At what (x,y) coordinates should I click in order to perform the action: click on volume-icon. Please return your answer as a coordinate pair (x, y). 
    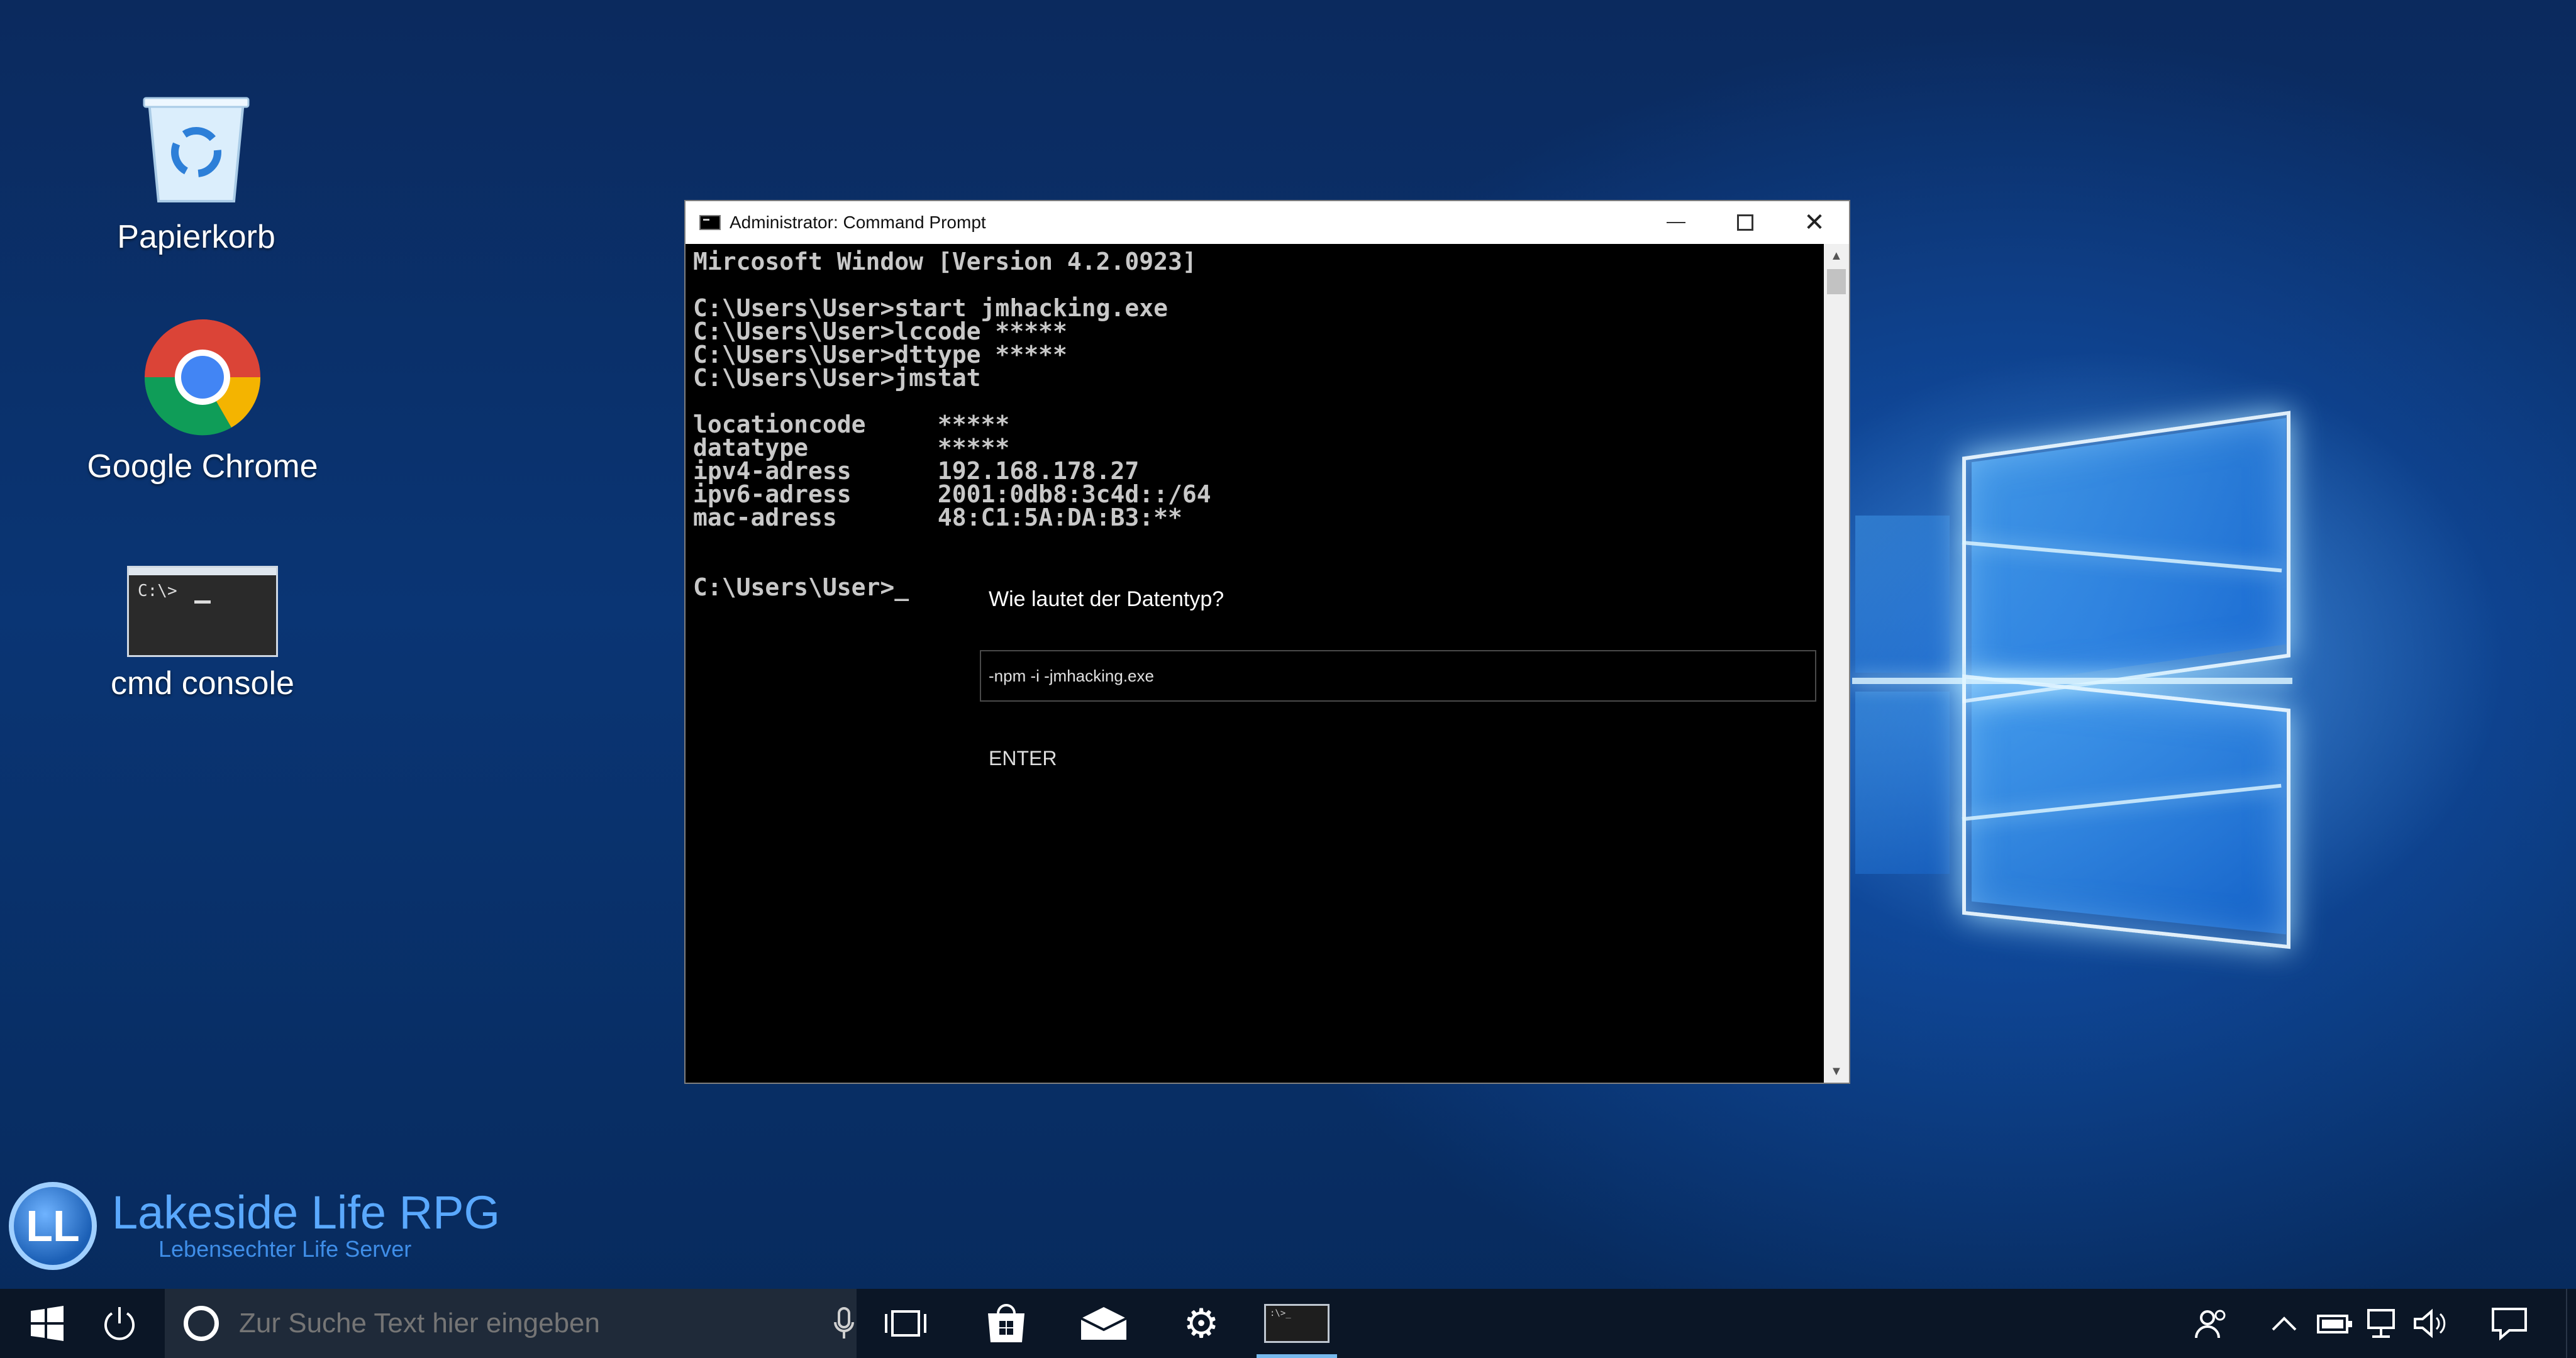
    Looking at the image, I should click on (2430, 1323).